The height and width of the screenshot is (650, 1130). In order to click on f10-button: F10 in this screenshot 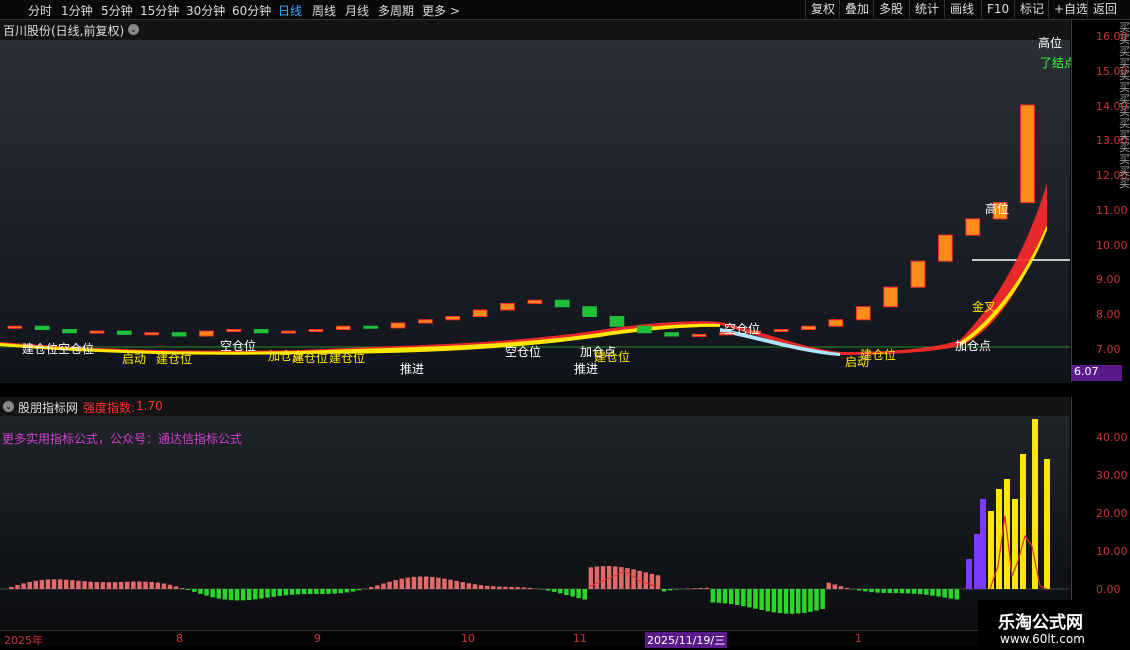, I will do `click(997, 9)`.